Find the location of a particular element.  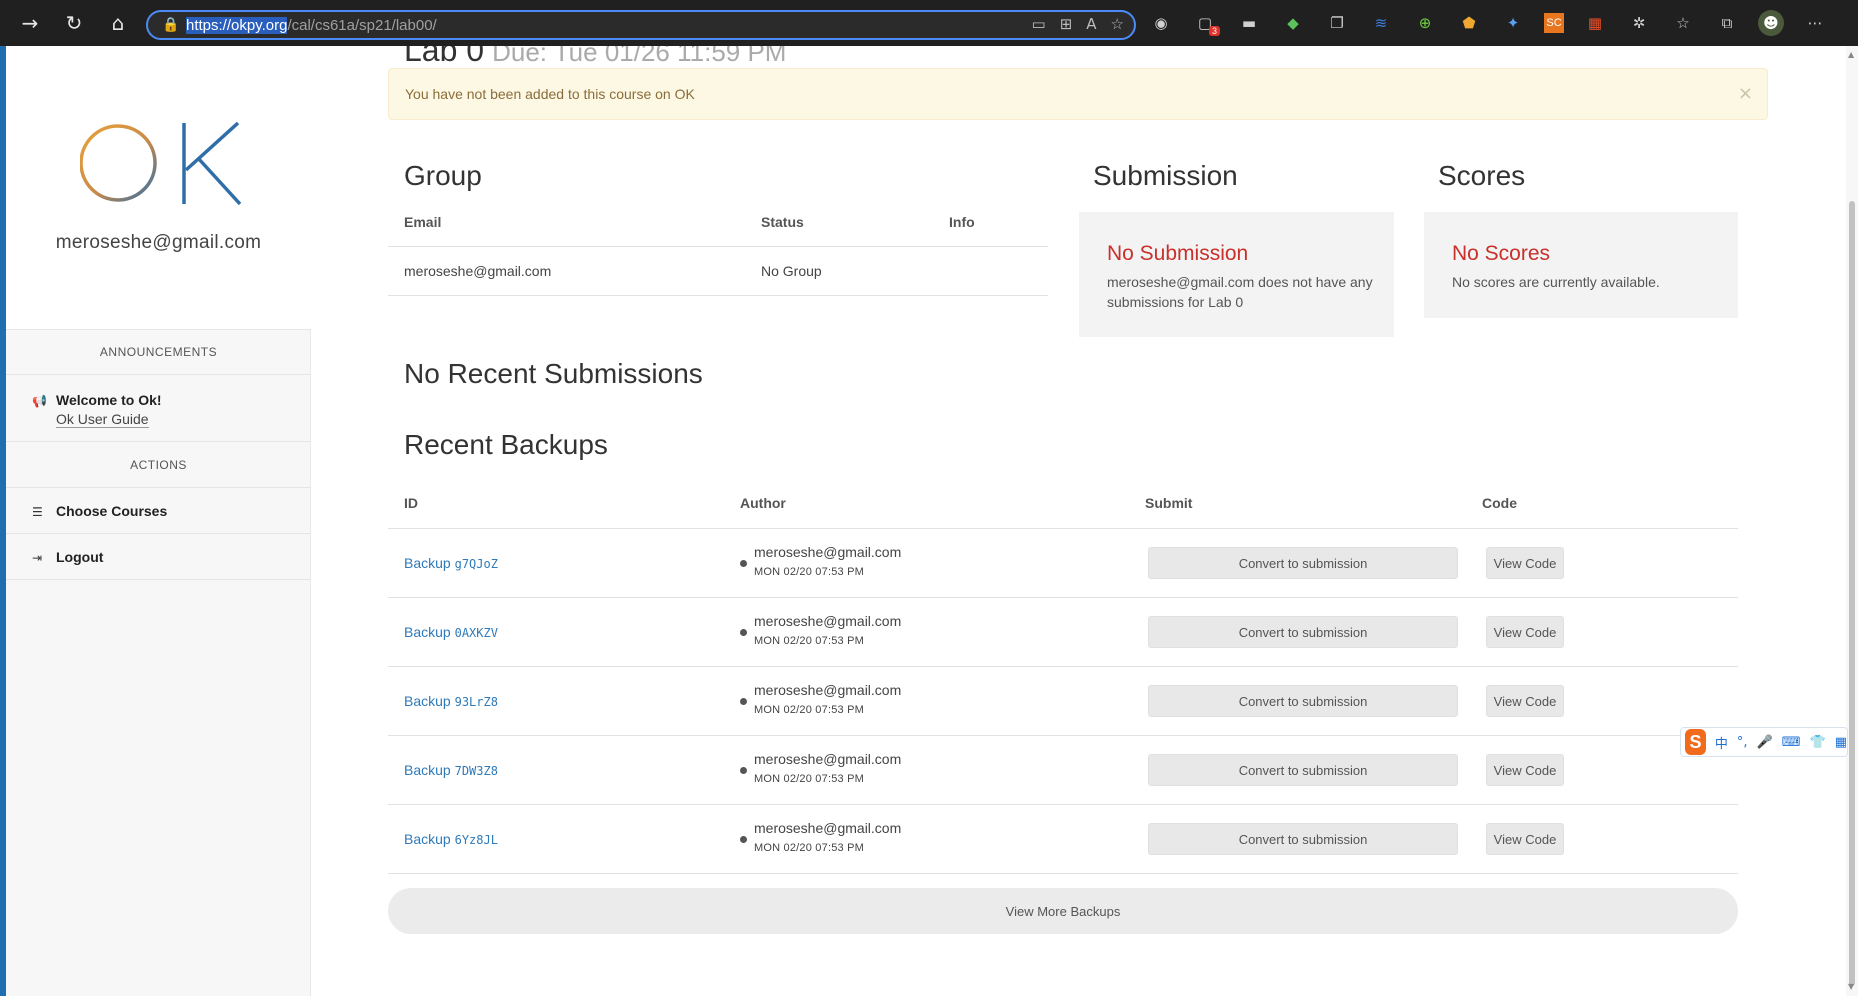

logout-button: ⇥ Logout is located at coordinates (67, 557).